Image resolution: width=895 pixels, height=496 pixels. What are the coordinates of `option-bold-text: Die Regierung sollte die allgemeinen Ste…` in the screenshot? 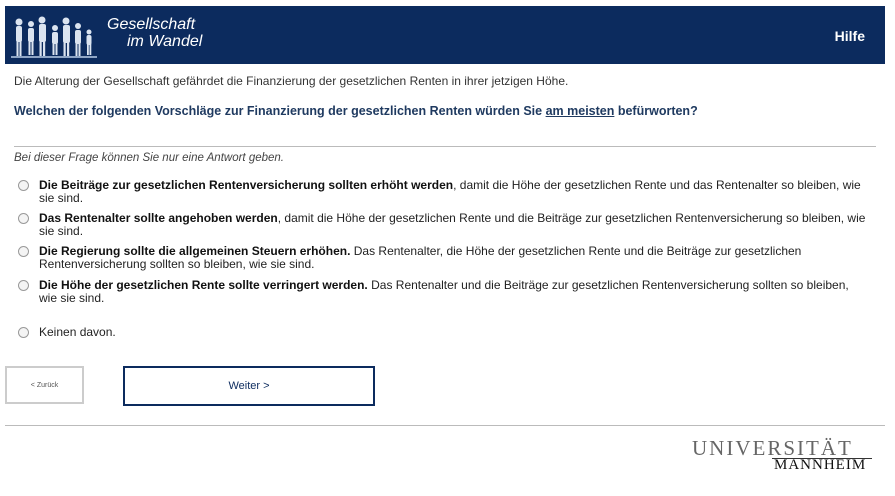 It's located at (195, 251).